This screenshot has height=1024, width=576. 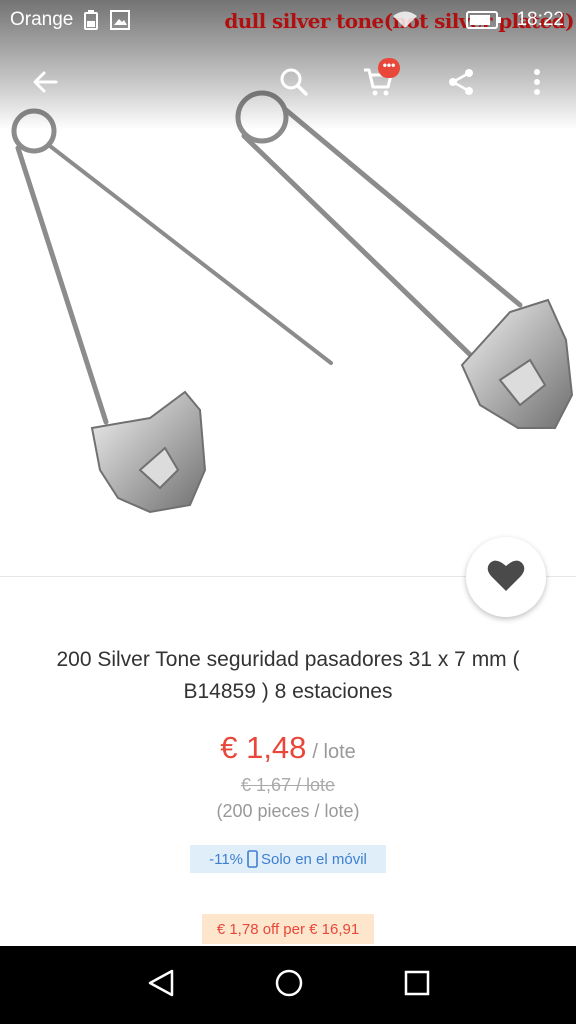 What do you see at coordinates (120, 22) in the screenshot?
I see `image-notification-icon` at bounding box center [120, 22].